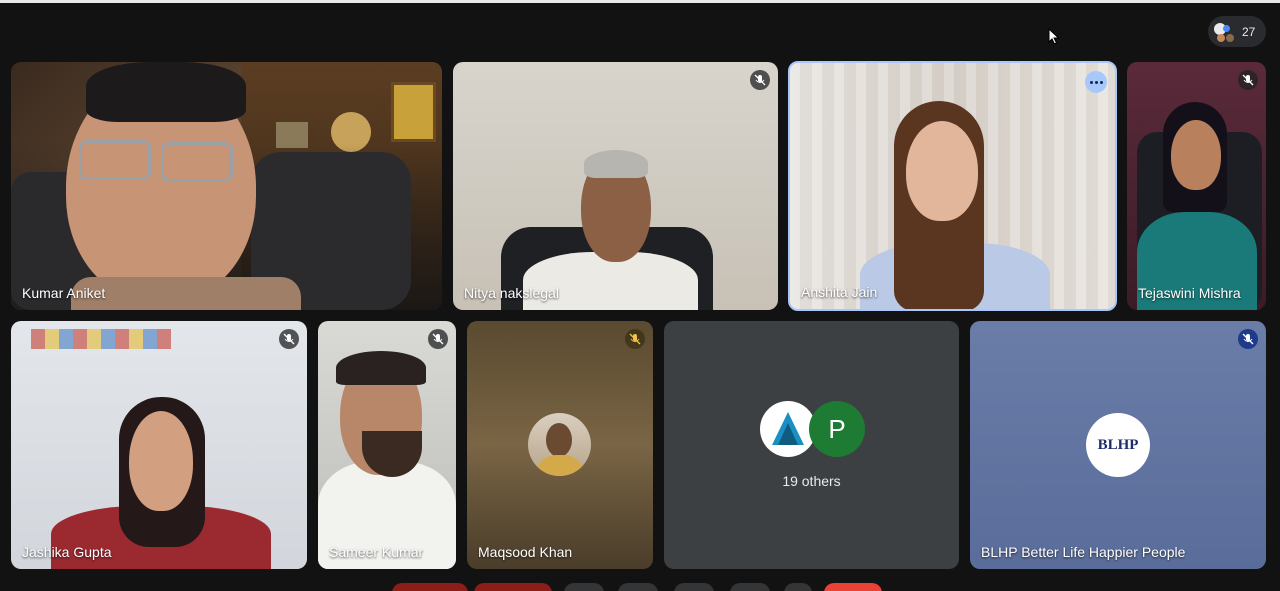  I want to click on participants-button: 27, so click(1237, 31).